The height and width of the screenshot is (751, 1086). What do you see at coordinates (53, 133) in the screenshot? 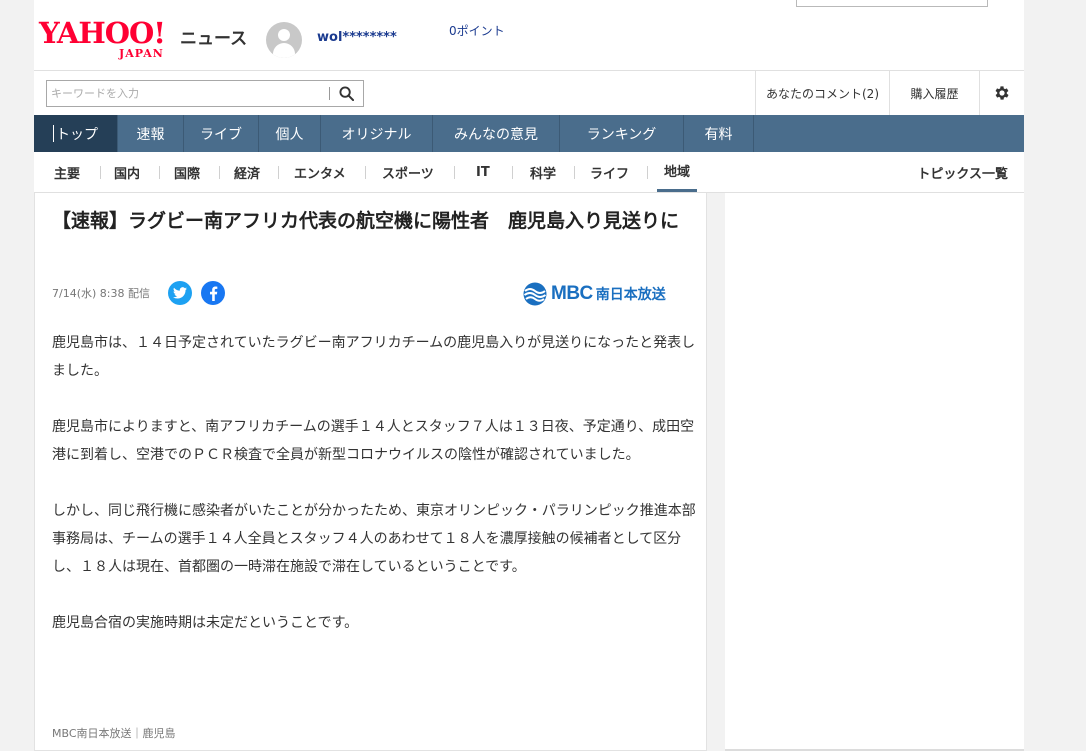
I see `text-caret` at bounding box center [53, 133].